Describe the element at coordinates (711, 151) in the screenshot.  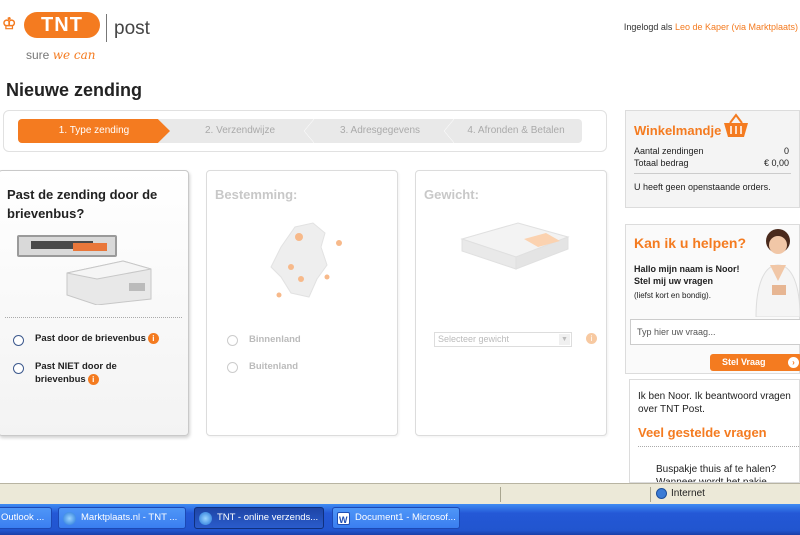
I see `cart-count-row: Aantal zendingen 0` at that location.